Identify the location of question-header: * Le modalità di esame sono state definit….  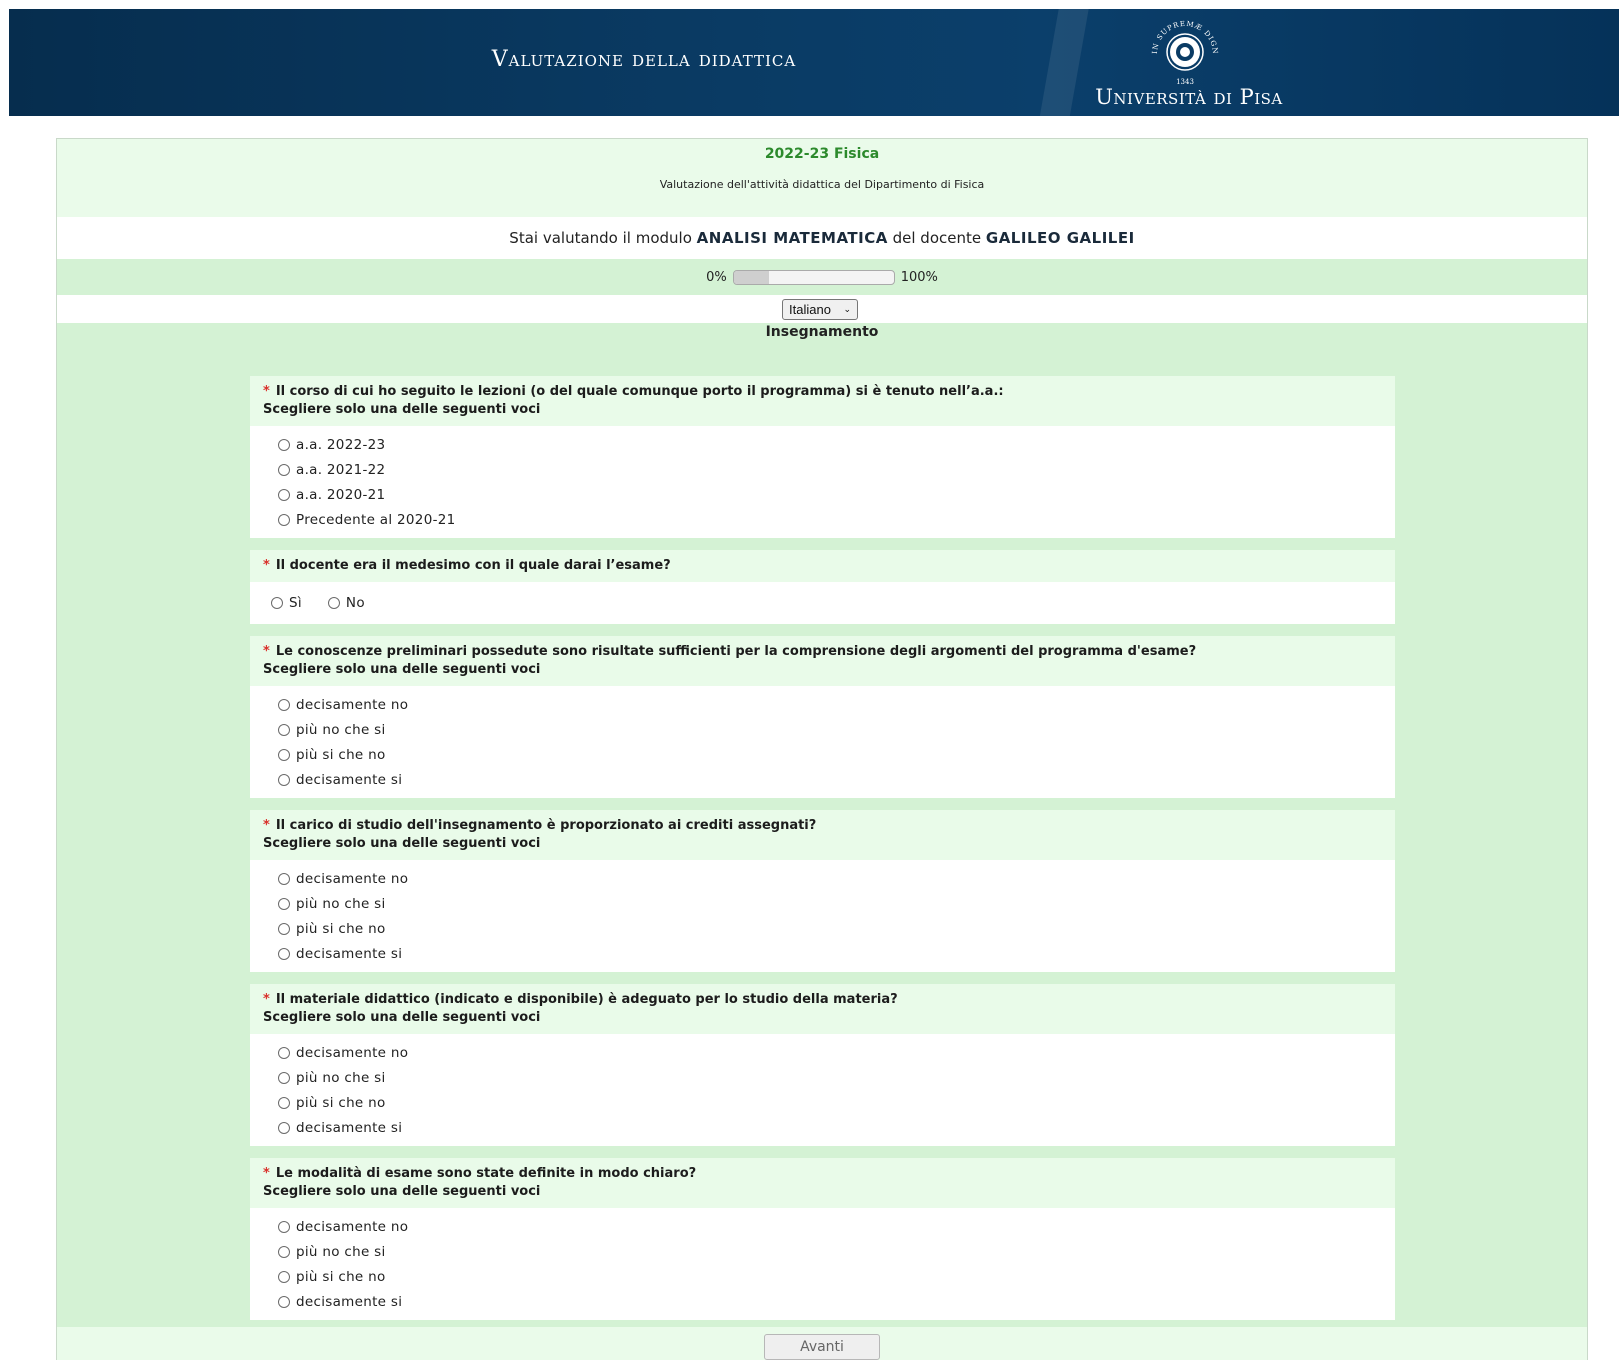
(822, 1183).